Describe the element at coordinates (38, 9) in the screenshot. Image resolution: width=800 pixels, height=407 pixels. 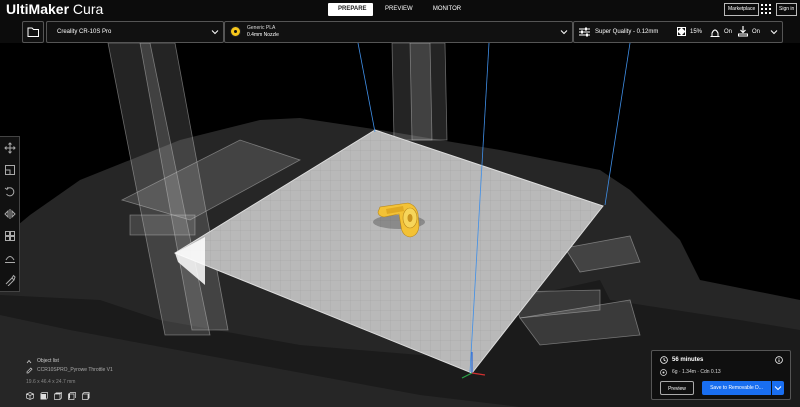
I see `logo-bold: UltiMaker` at that location.